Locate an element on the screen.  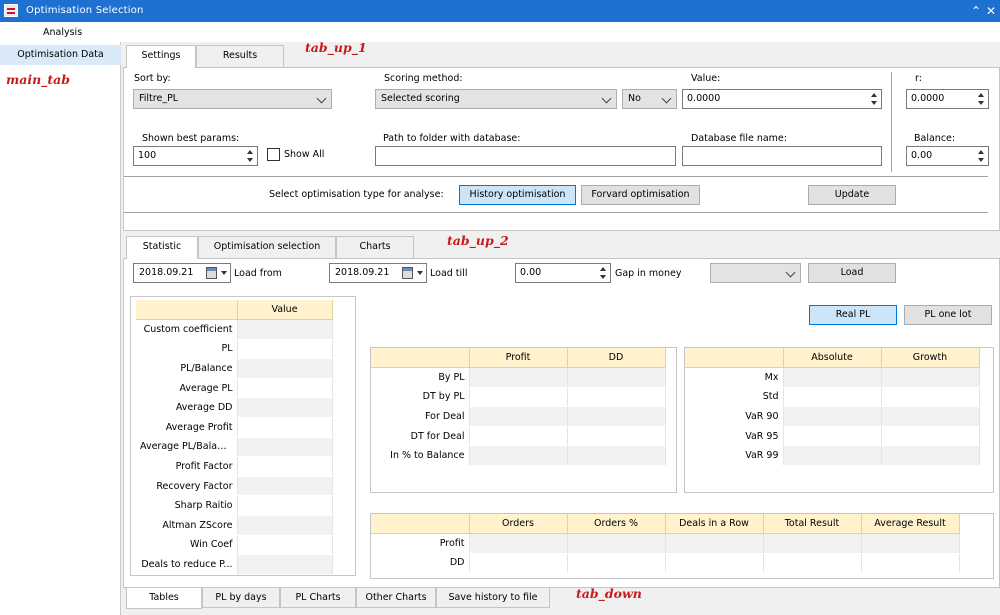
table-row: Profit Factor is located at coordinates (234, 466).